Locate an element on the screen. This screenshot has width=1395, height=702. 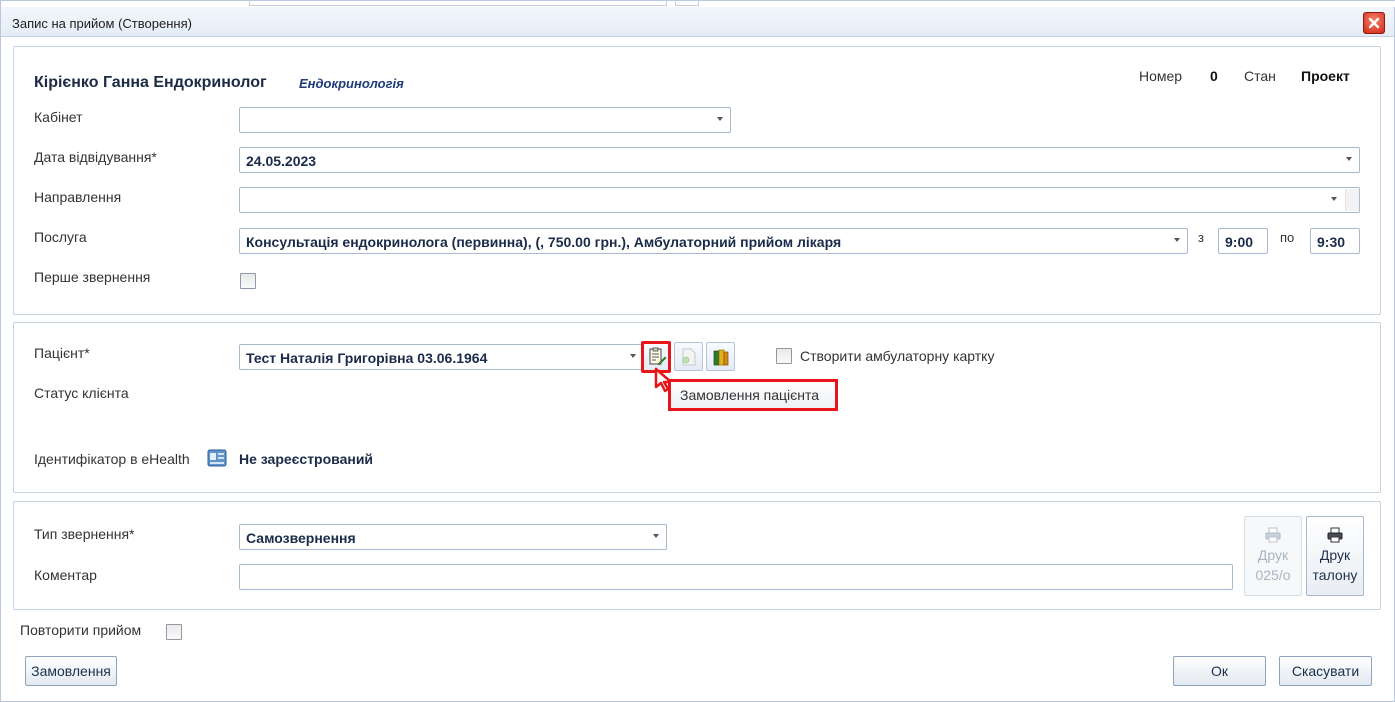
patient-select: Тест Наталія Григорівна 03.06.1964 is located at coordinates (441, 357).